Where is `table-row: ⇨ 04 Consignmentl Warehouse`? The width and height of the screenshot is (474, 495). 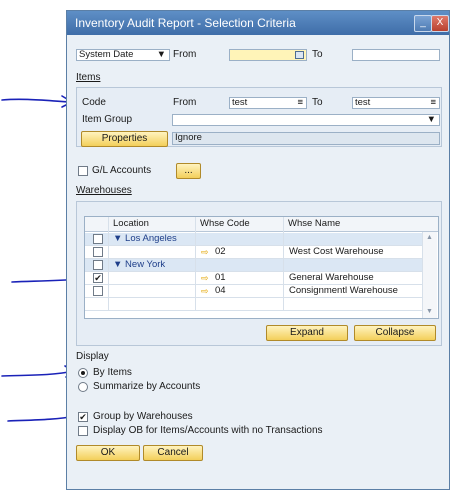
table-row: ⇨ 04 Consignmentl Warehouse is located at coordinates (253, 291).